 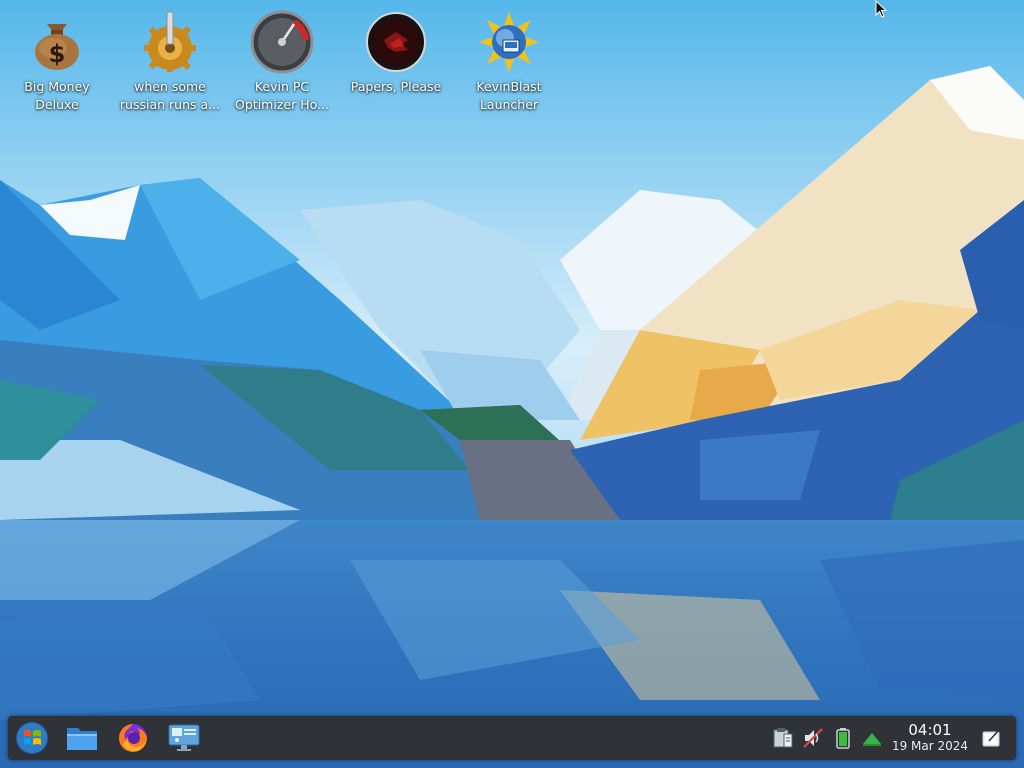 I want to click on desktop-icon-kevinblast-launcher: KevinBlast Launcher, so click(x=509, y=59).